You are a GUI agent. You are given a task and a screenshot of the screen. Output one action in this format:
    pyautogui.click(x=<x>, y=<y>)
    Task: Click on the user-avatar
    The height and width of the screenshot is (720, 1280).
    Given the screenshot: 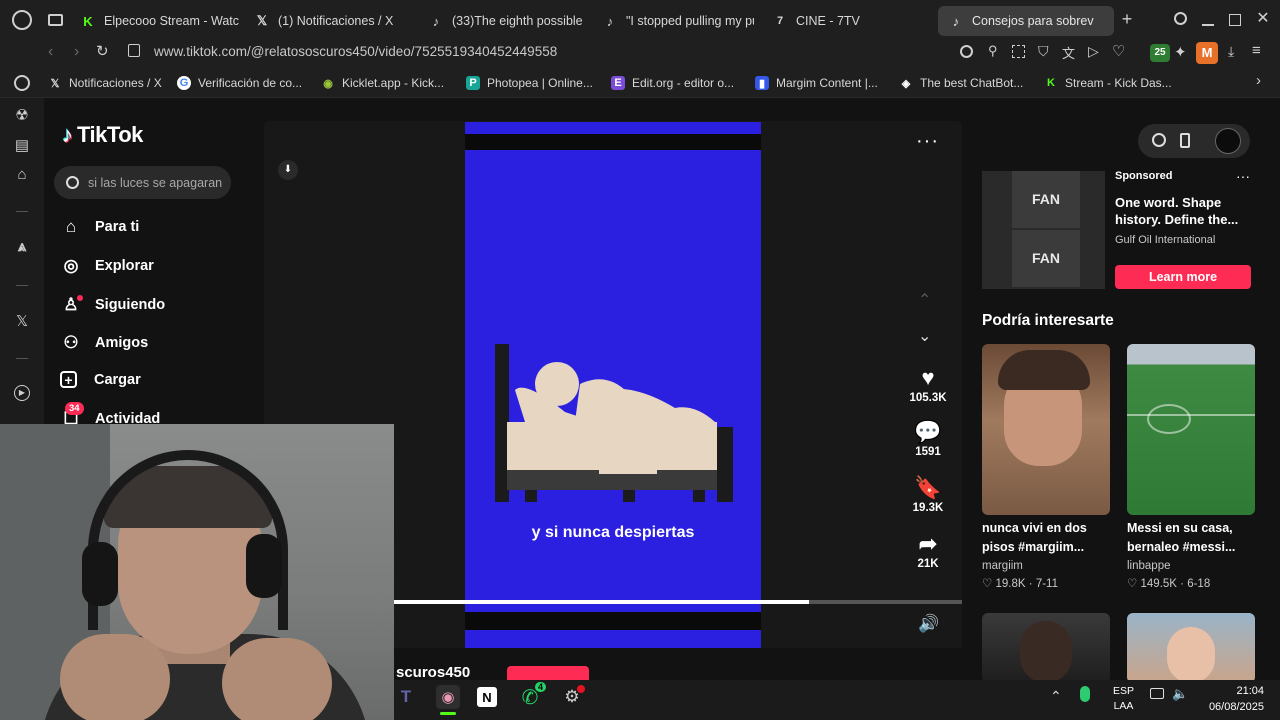 What is the action you would take?
    pyautogui.click(x=1228, y=141)
    